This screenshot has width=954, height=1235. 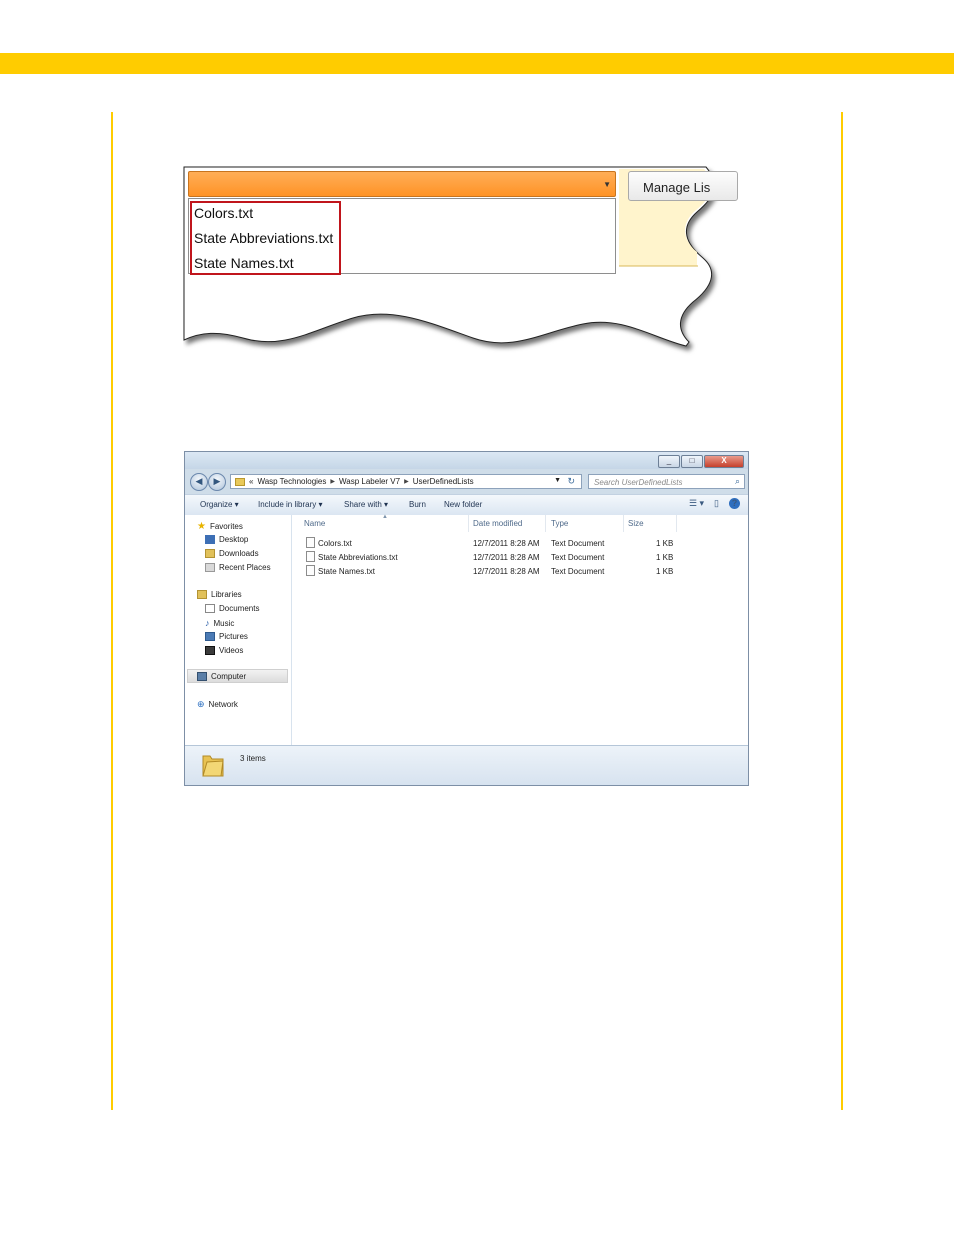 What do you see at coordinates (669, 461) in the screenshot?
I see `minimize-button: _` at bounding box center [669, 461].